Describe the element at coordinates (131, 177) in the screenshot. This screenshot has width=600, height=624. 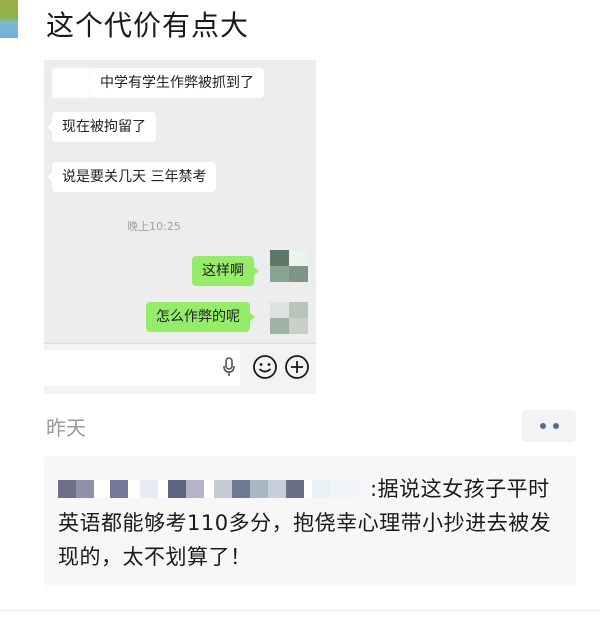
I see `incoming-message: 说是要关几天 三年禁考` at that location.